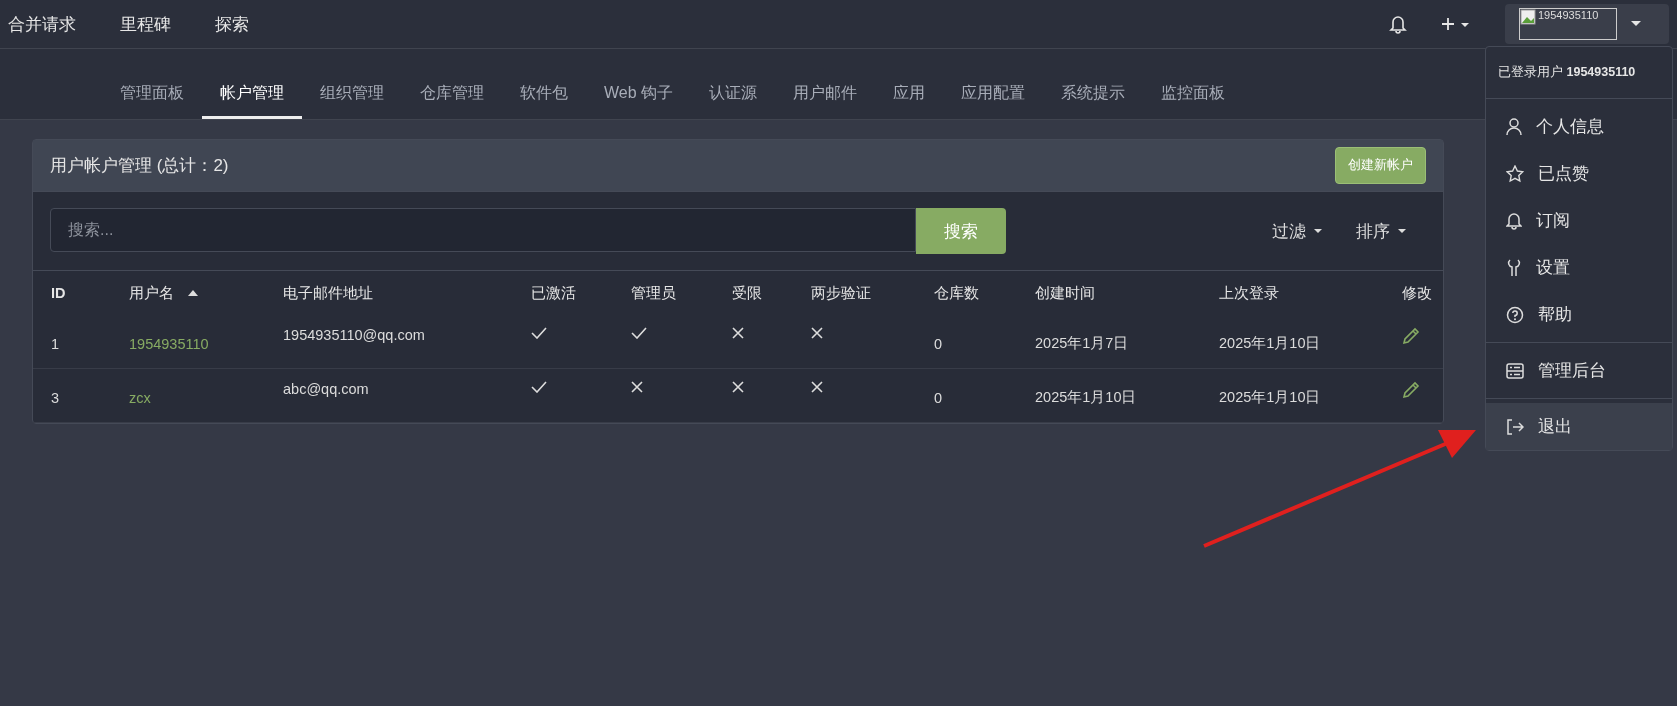 The image size is (1677, 706). I want to click on admin-tab: Web 钩子, so click(639, 101).